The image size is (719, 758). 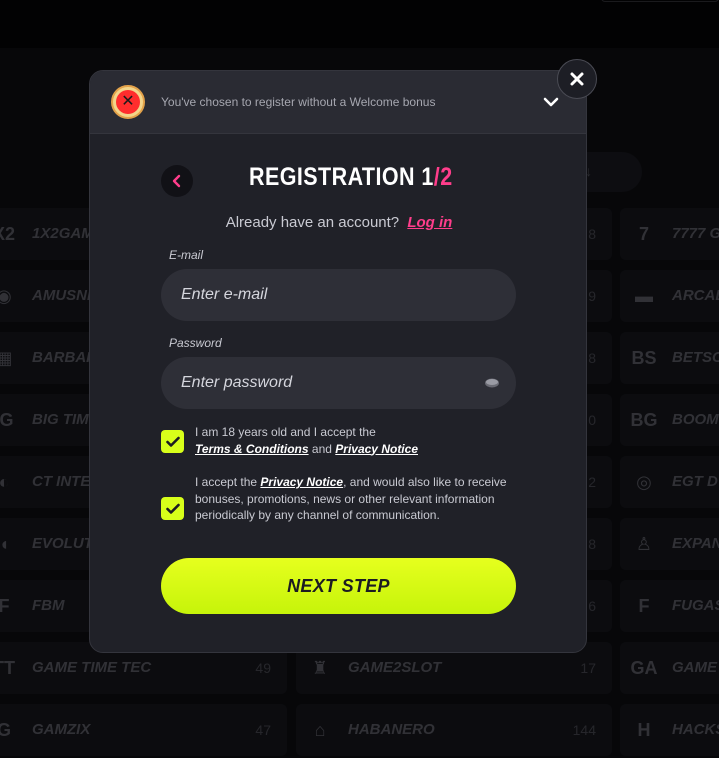 What do you see at coordinates (226, 482) in the screenshot?
I see `marketing-prefix: I accept the` at bounding box center [226, 482].